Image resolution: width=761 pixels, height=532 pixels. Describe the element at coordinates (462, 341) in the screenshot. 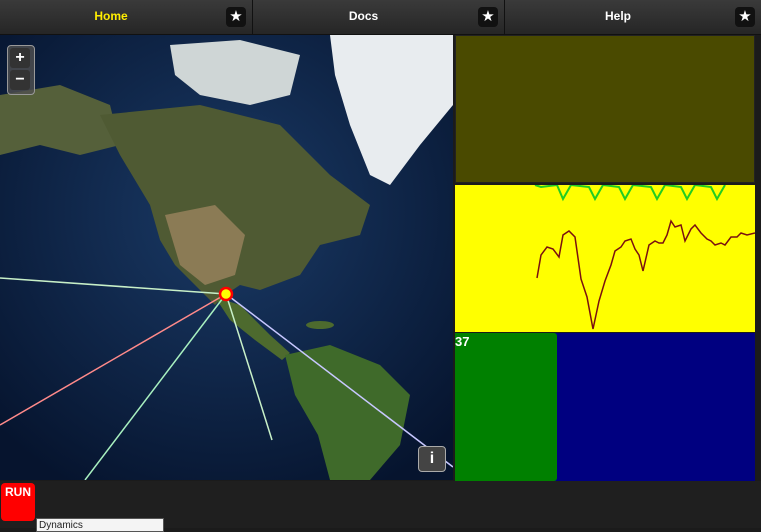

I see `tile-count: 37` at that location.